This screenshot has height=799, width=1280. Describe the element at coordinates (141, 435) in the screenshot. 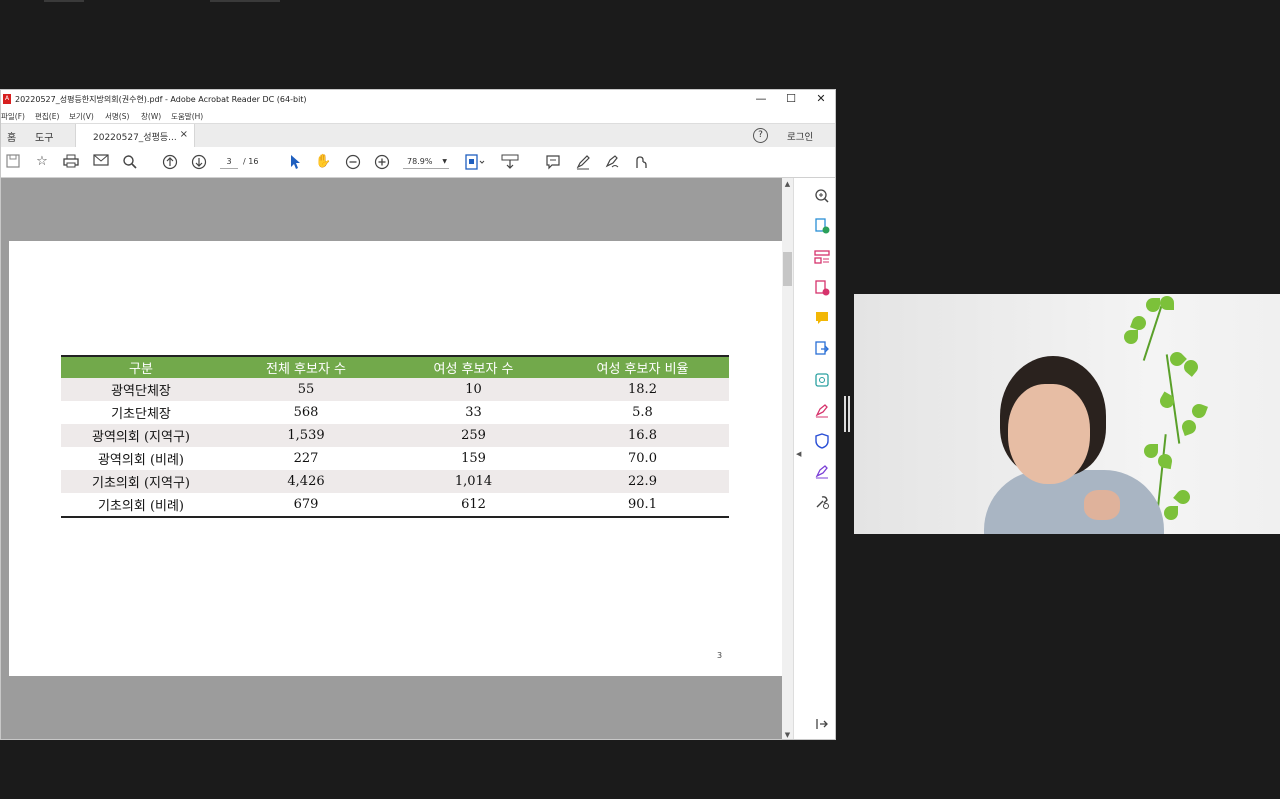

I see `table-cell: 광역의회 (지역구)` at that location.